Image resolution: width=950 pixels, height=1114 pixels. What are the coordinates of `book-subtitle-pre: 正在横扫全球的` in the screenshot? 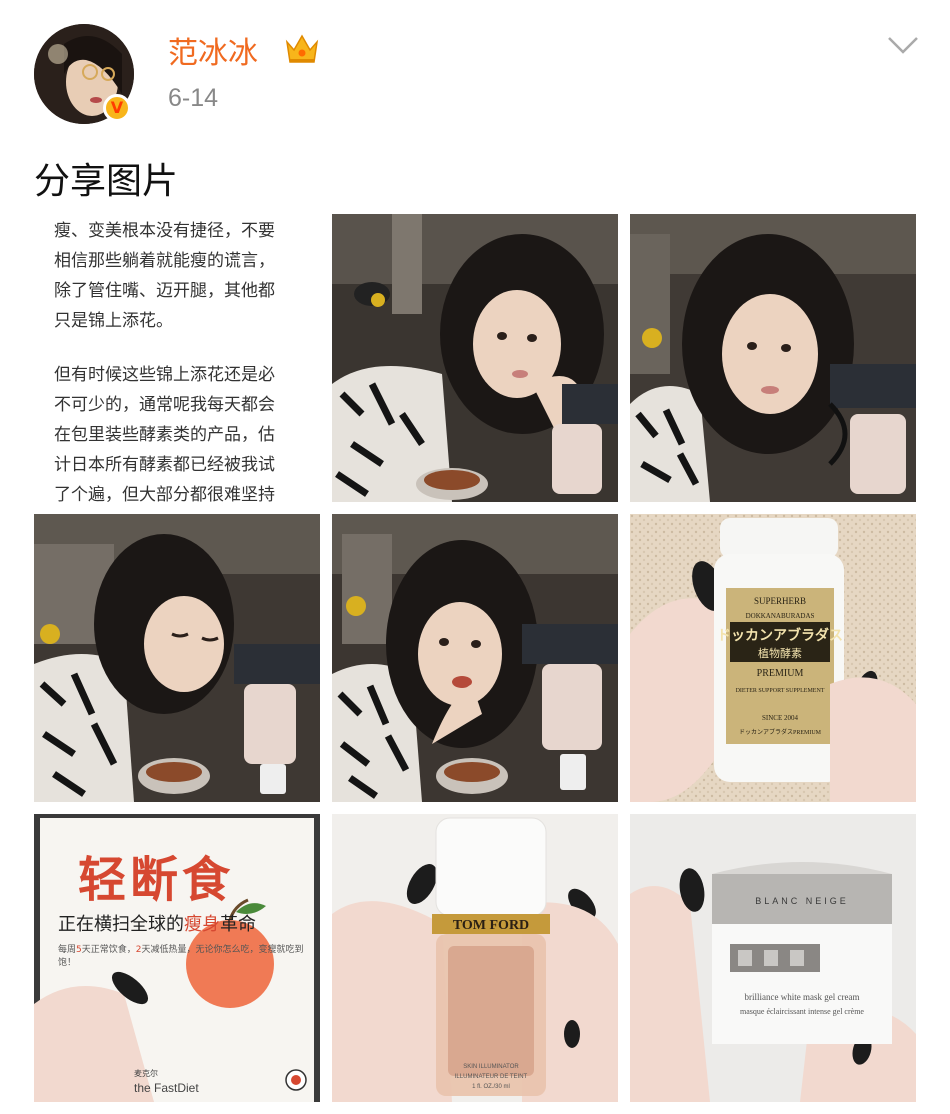 It's located at (121, 924).